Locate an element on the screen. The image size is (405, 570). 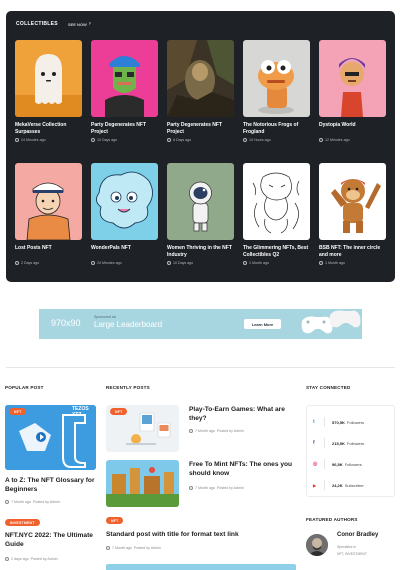
popular-post-time-2: 2 days ago is located at coordinates (20, 559).